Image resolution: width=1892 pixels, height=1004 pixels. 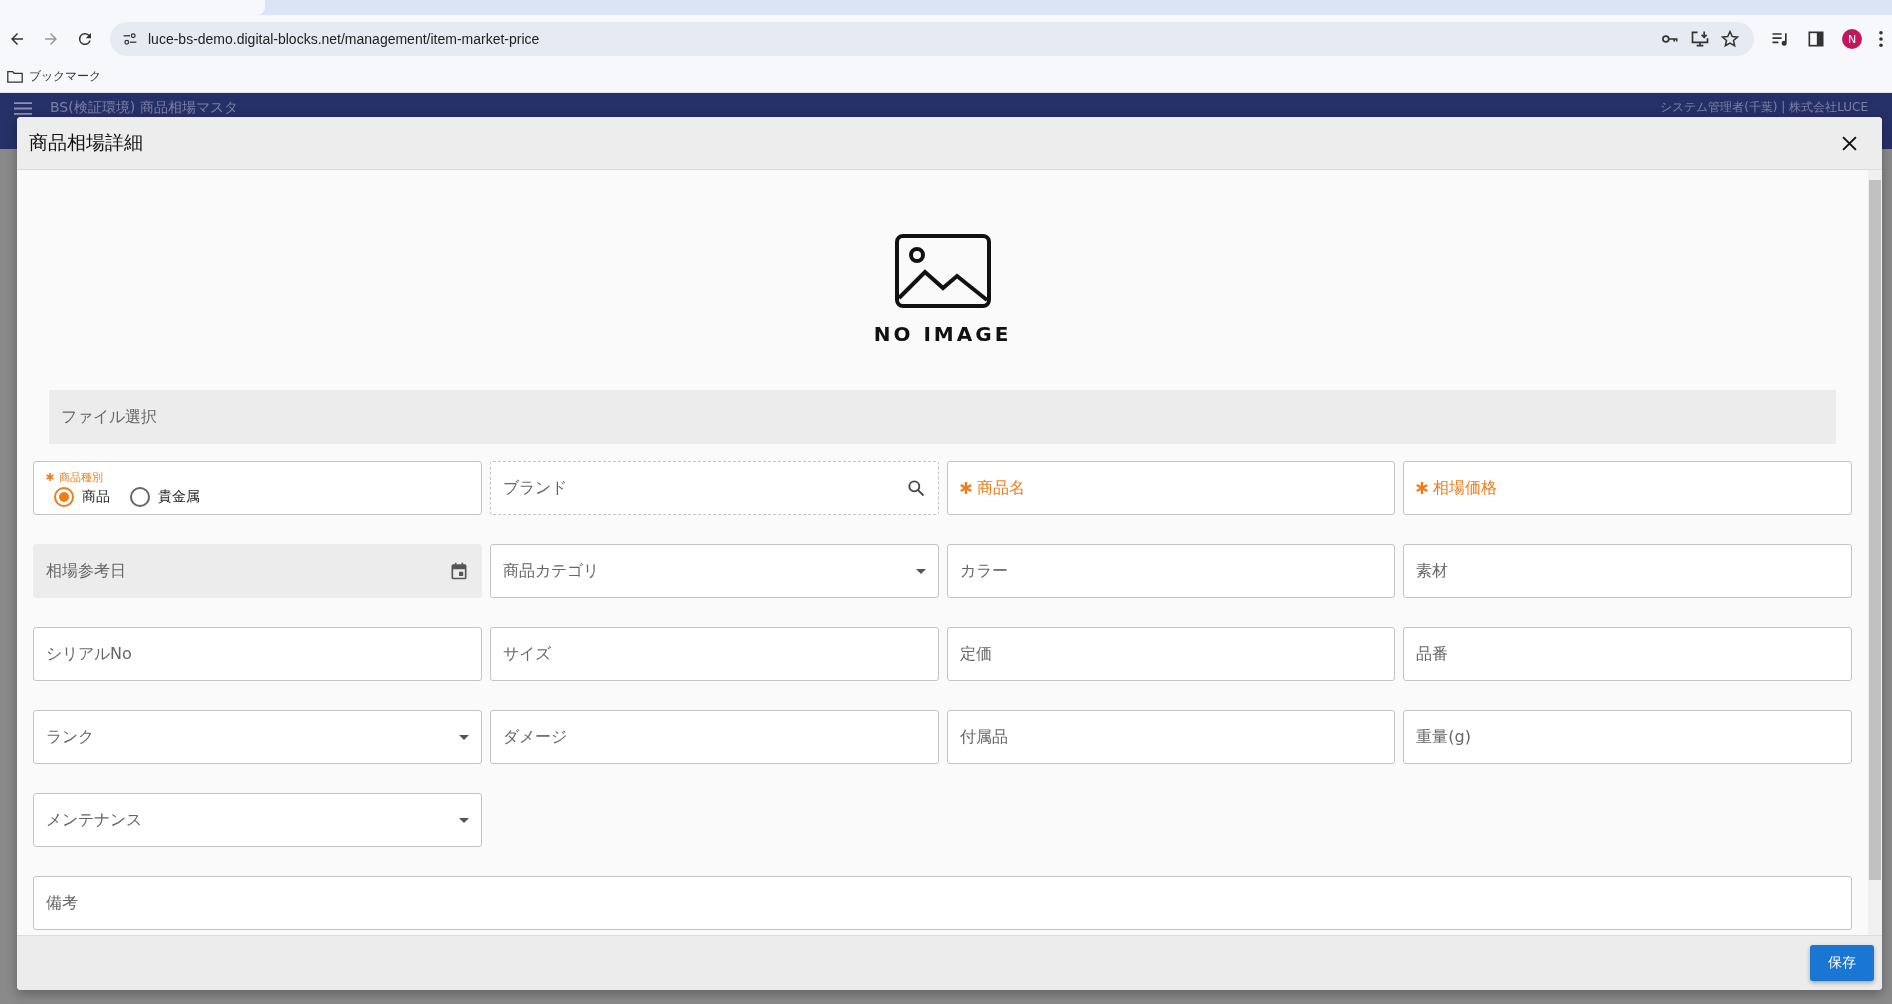 What do you see at coordinates (1457, 488) in the screenshot?
I see `field-placeholder: 相場価格` at bounding box center [1457, 488].